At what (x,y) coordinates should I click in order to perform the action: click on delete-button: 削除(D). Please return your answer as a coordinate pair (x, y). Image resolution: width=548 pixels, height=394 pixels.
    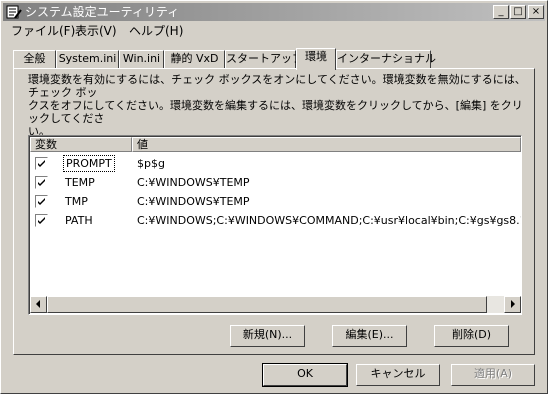
    Looking at the image, I should click on (471, 336).